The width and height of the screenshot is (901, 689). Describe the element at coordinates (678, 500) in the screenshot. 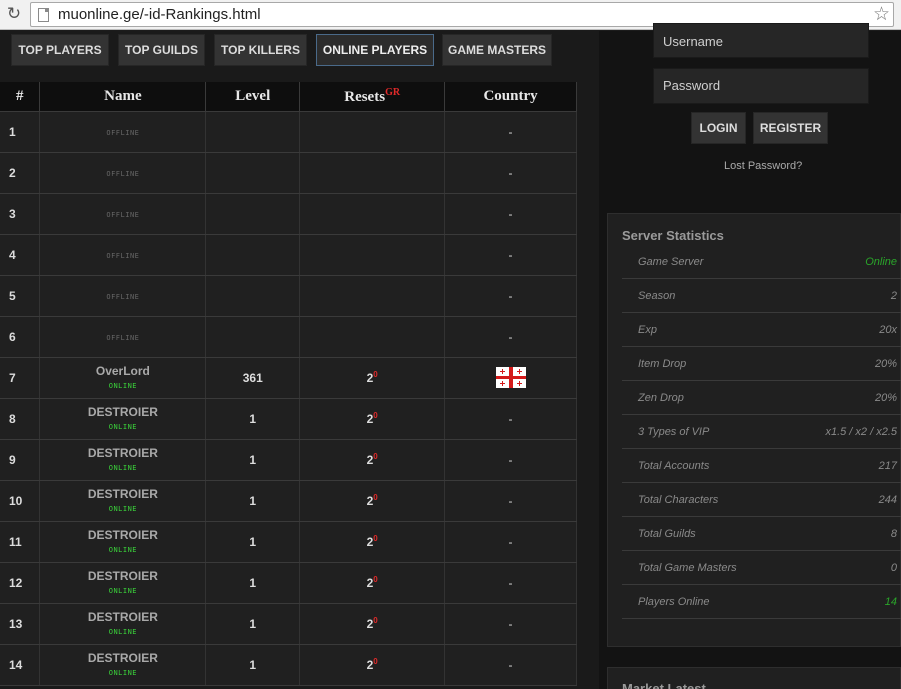

I see `stat-label: Total Characters` at that location.